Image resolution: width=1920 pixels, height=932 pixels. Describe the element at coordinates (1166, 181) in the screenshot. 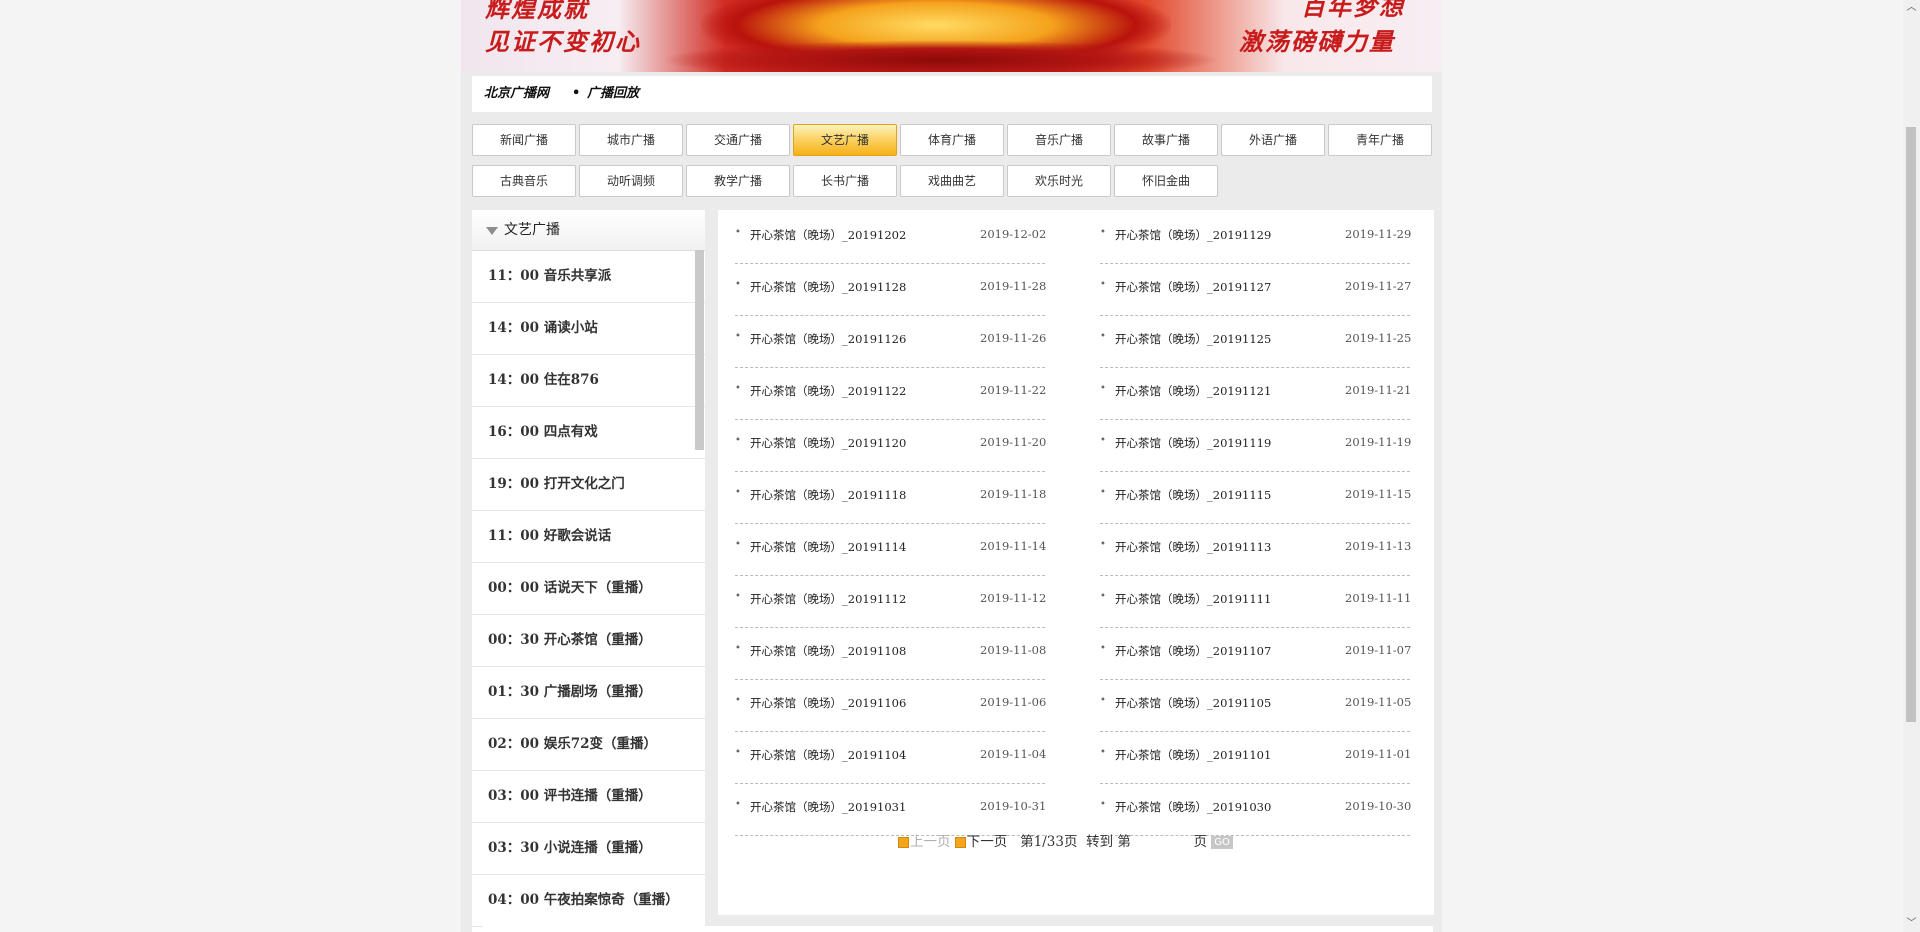

I see `tab-16: 怀旧金曲` at that location.